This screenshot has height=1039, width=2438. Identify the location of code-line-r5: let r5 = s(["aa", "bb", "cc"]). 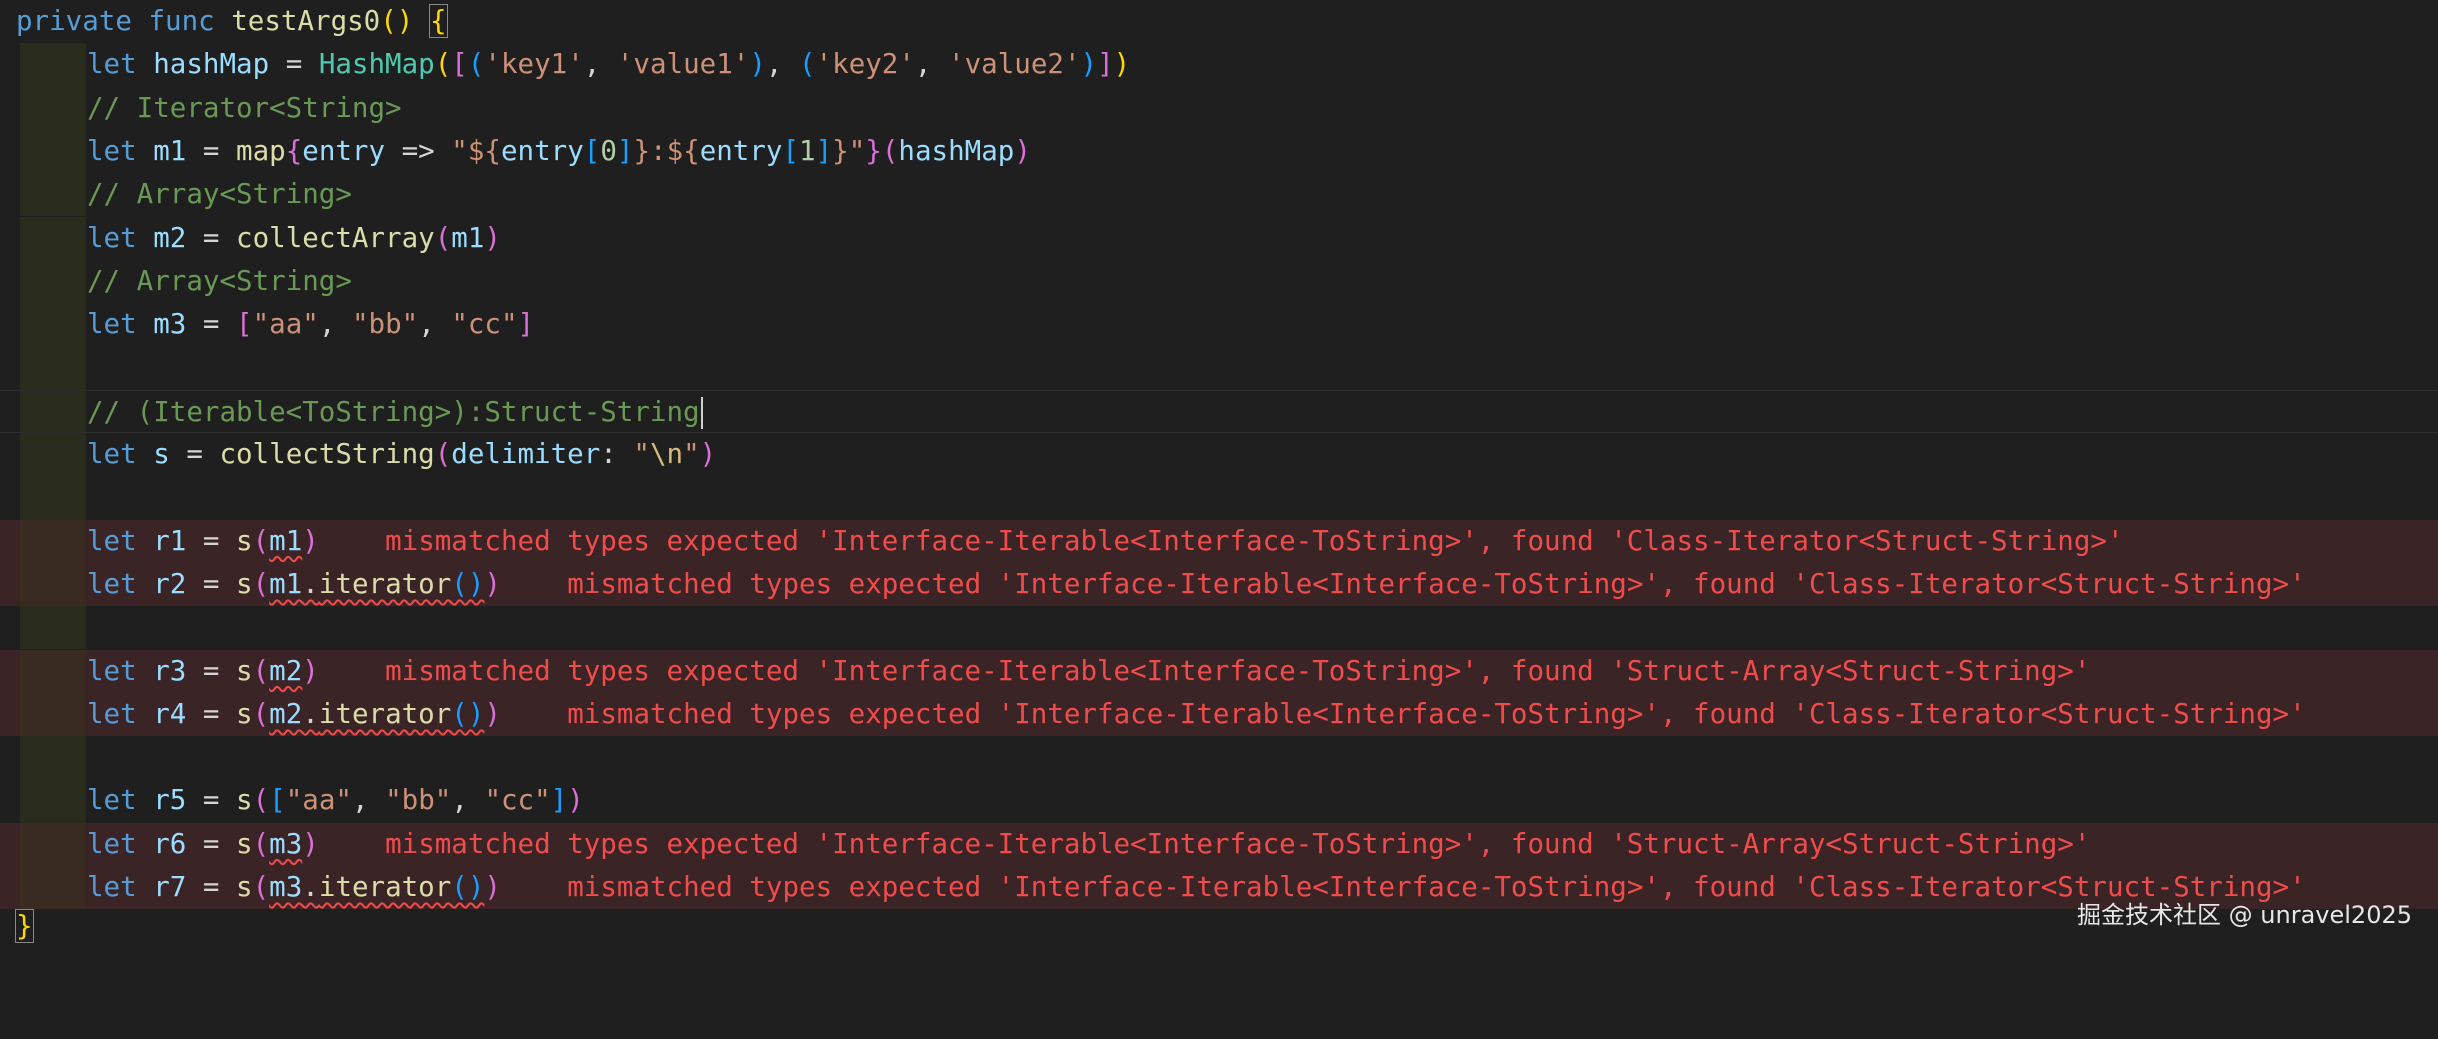
(1219, 801).